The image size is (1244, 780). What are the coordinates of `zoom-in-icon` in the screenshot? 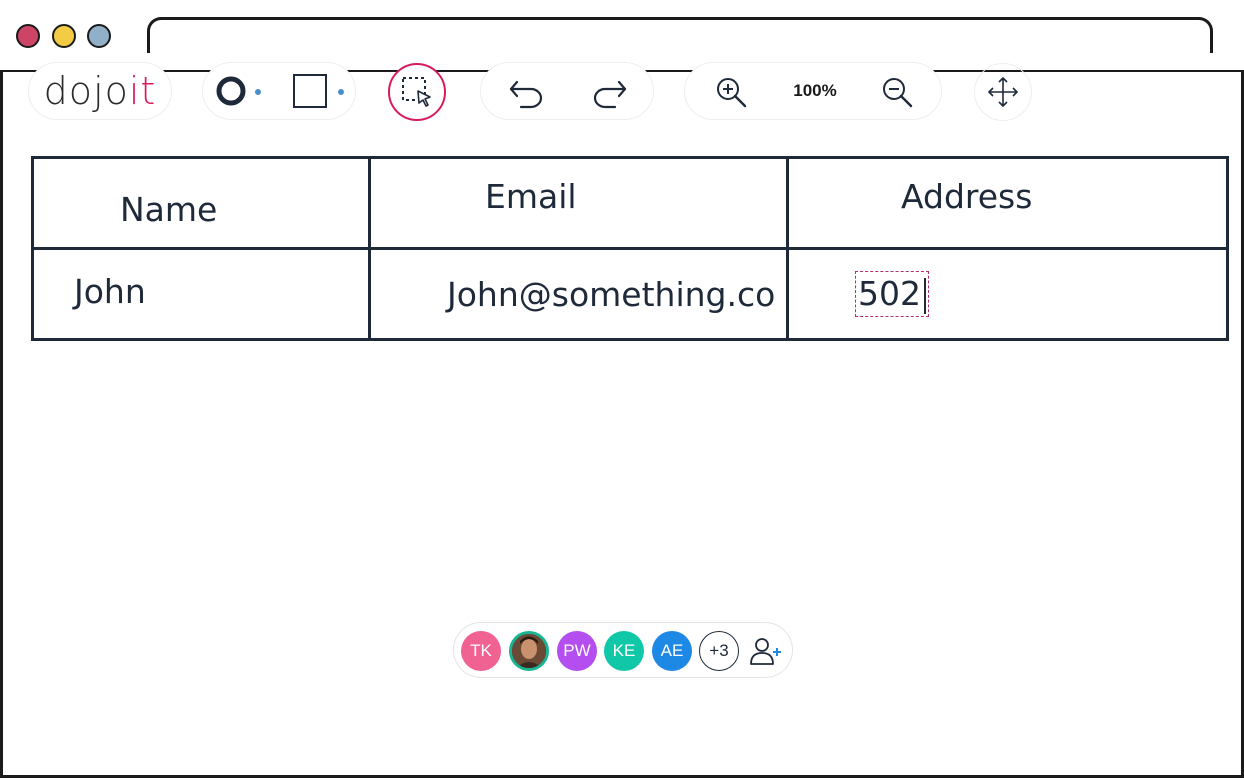 It's located at (732, 93).